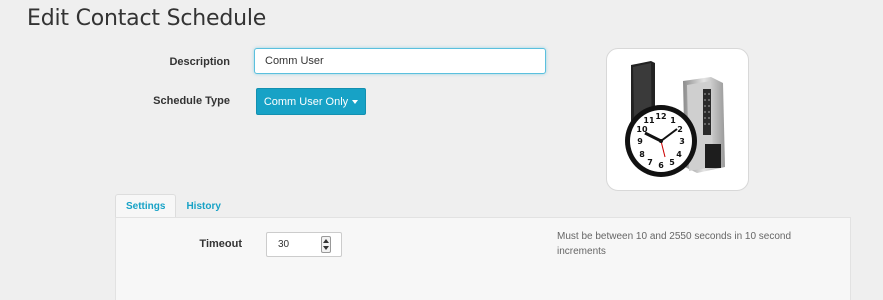  Describe the element at coordinates (326, 244) in the screenshot. I see `timeout-spinner` at that location.